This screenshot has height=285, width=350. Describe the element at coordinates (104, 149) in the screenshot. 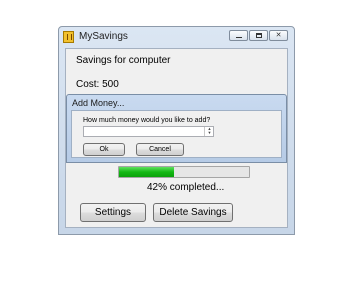

I see `ok-button: Ok` at that location.